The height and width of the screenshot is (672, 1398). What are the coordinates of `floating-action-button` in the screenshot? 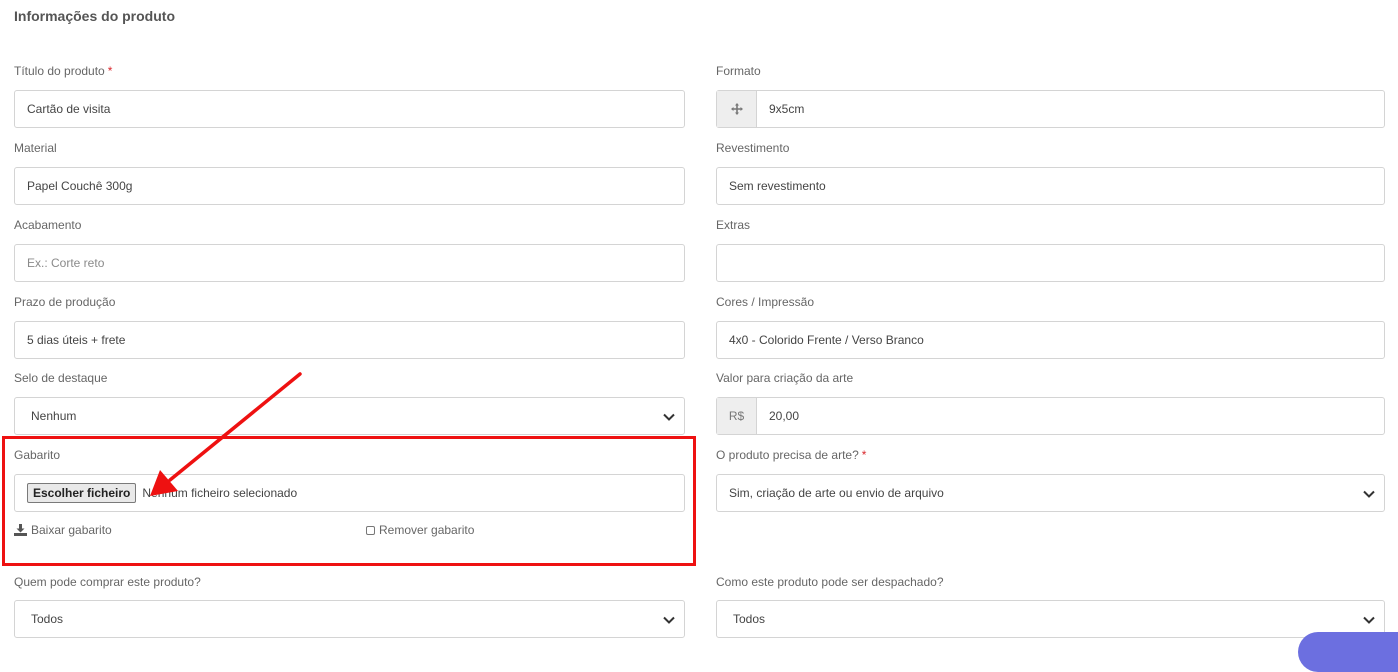 It's located at (1348, 652).